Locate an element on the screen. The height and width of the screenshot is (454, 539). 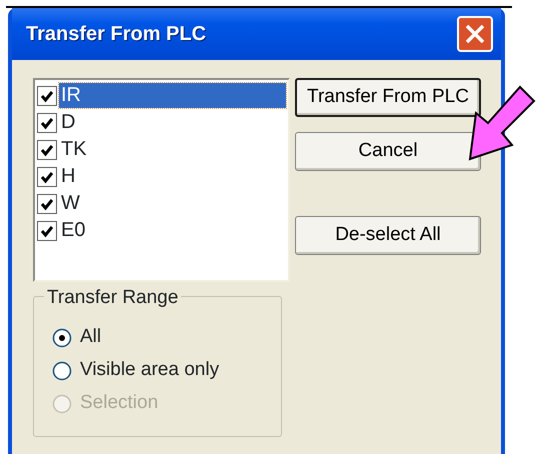
dialog-button: De-select All is located at coordinates (388, 235).